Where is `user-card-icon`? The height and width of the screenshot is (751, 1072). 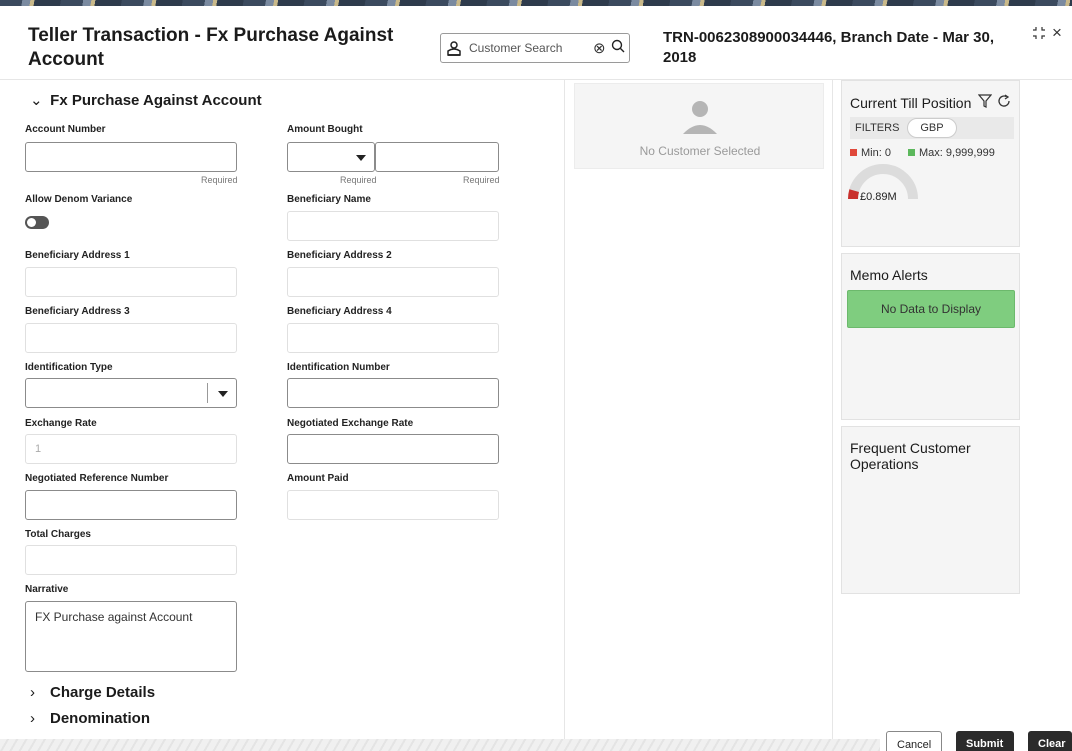
user-card-icon is located at coordinates (454, 48).